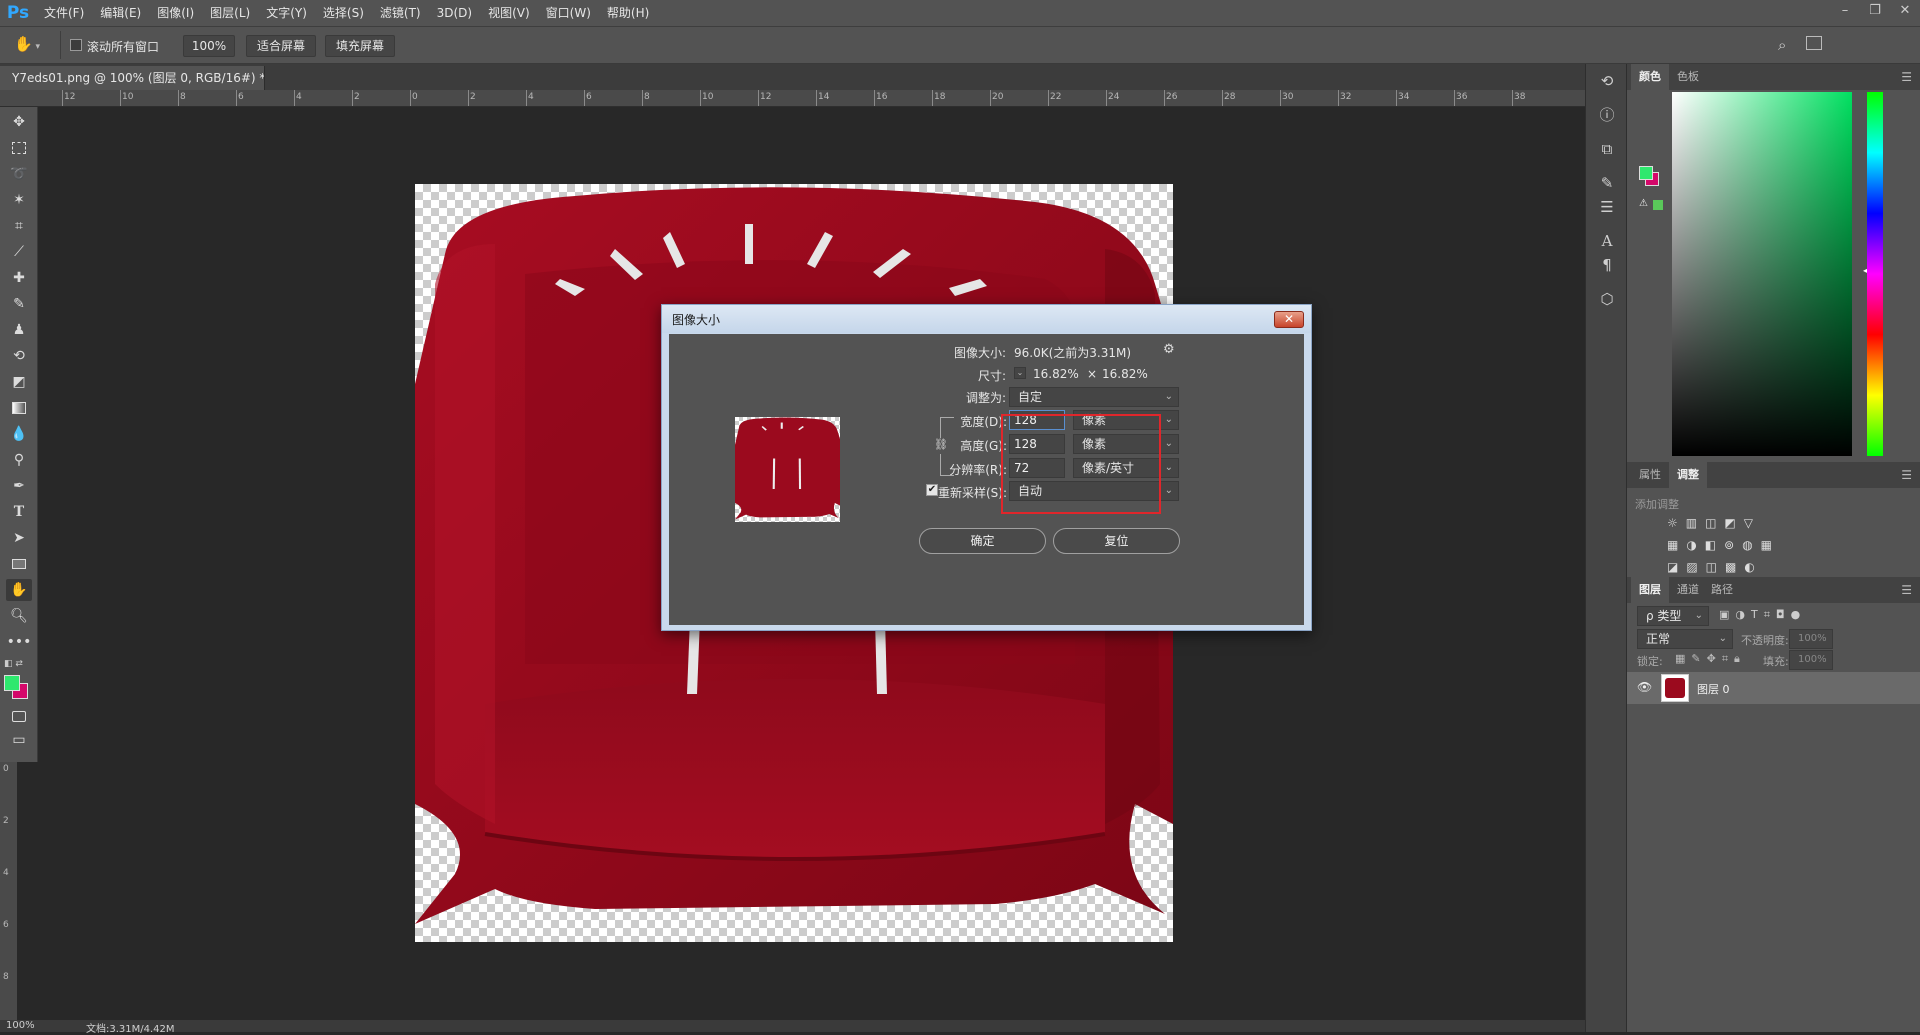  What do you see at coordinates (19, 408) in the screenshot?
I see `gradient-tool-icon` at bounding box center [19, 408].